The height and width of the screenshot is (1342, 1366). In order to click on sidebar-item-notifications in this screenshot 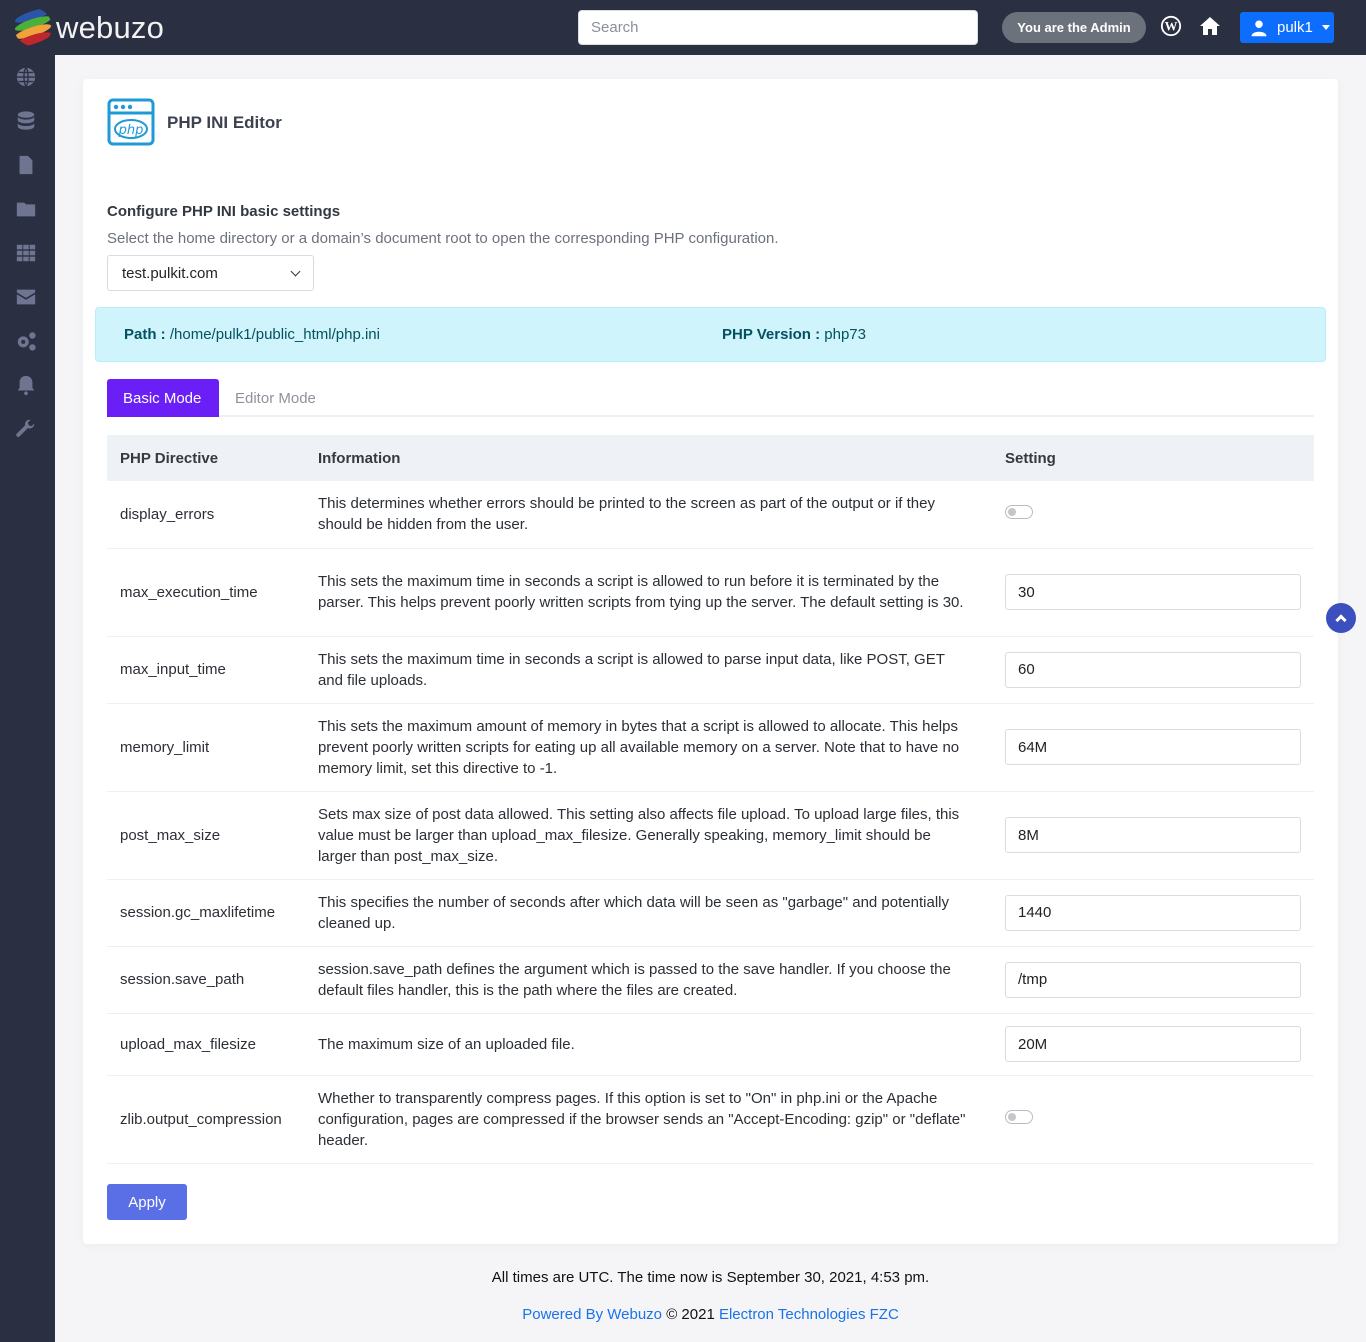, I will do `click(26, 385)`.